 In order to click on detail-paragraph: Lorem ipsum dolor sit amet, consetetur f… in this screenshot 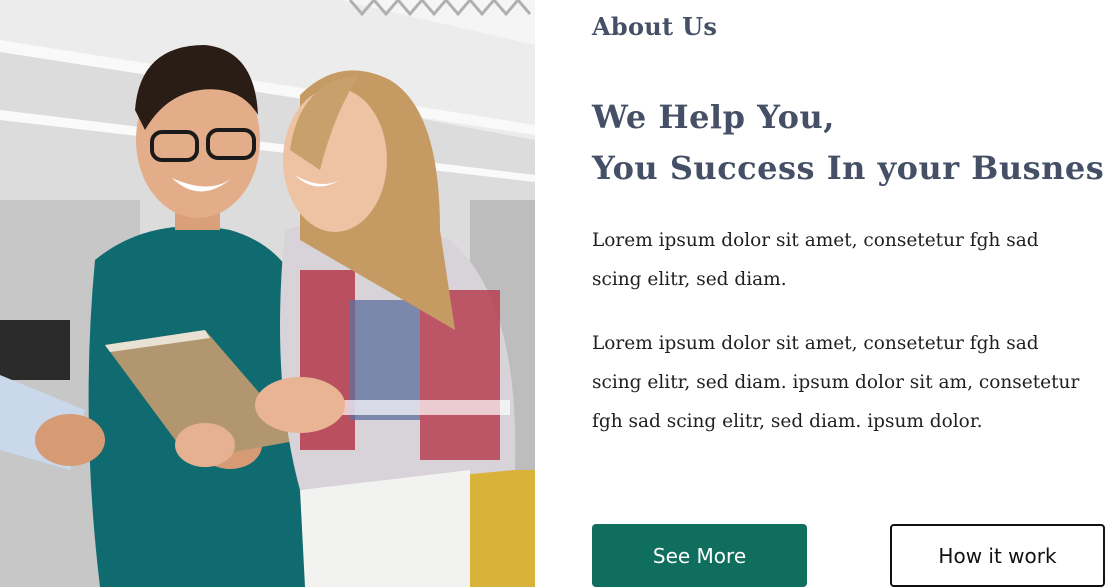, I will do `click(836, 382)`.